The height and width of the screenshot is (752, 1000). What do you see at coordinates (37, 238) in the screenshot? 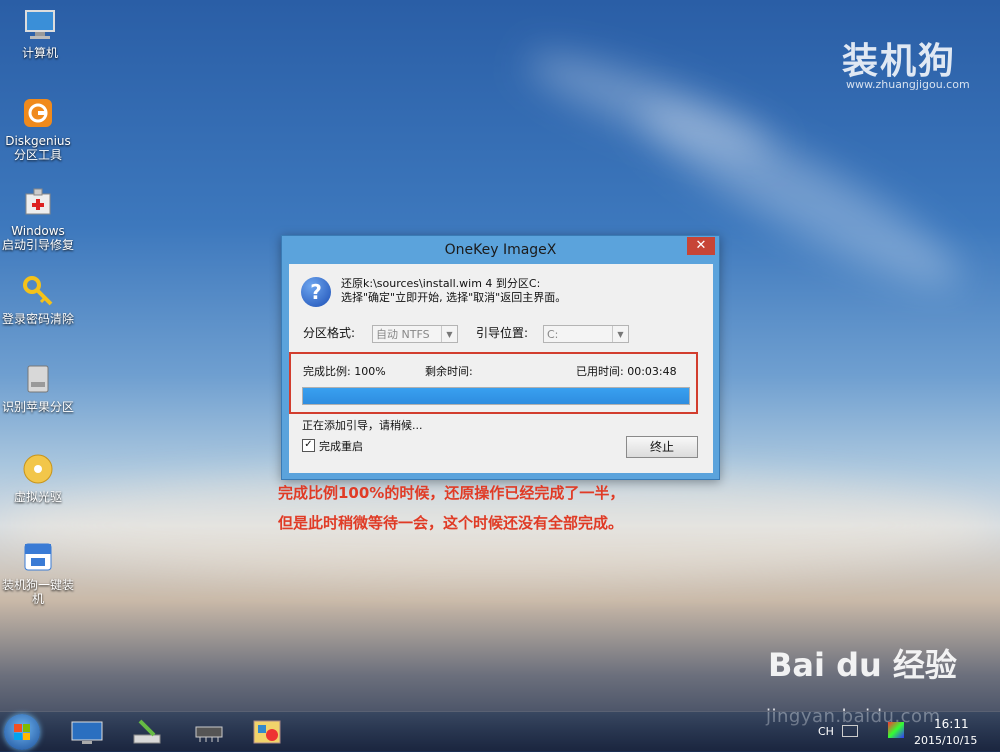
I see `desktop-icon-label: Windows 启动引导修复` at bounding box center [37, 238].